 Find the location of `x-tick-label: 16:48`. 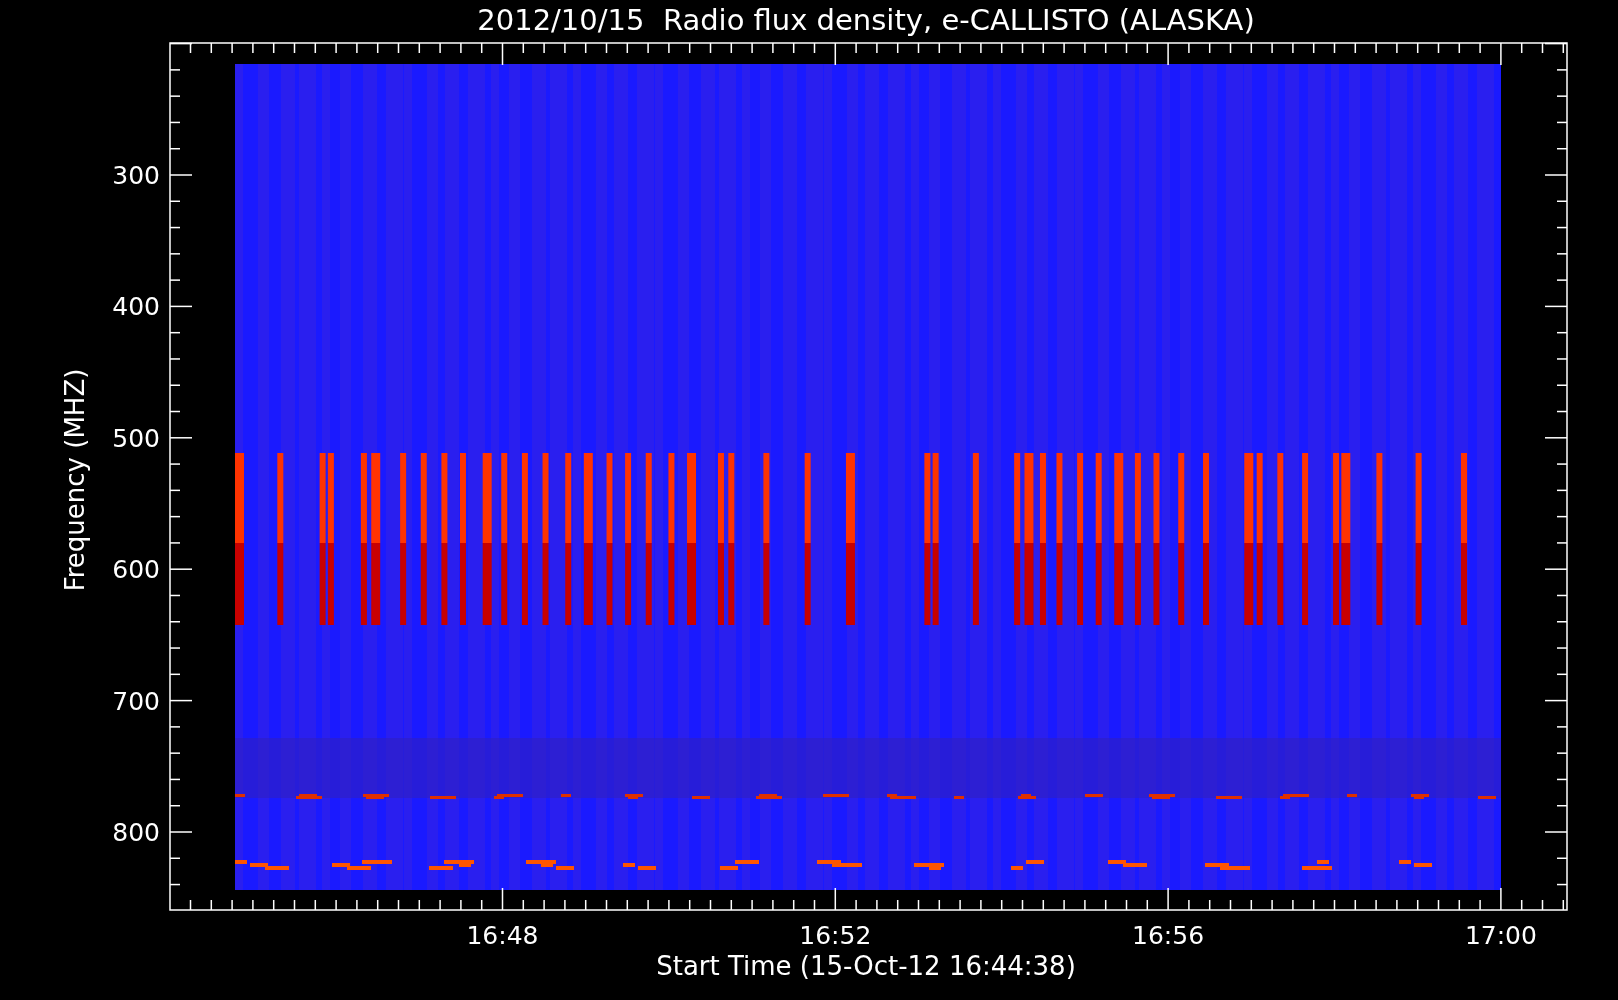

x-tick-label: 16:48 is located at coordinates (502, 935).